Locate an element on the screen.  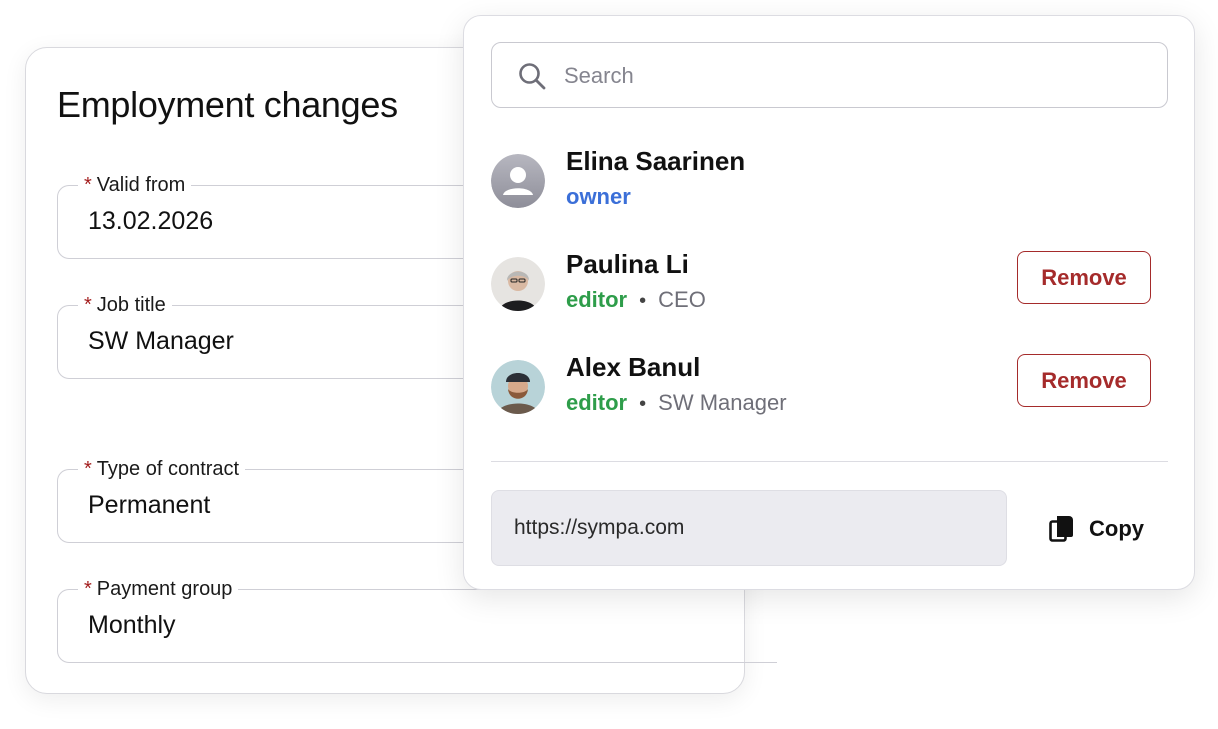
paulina-li-avatar is located at coordinates (518, 284).